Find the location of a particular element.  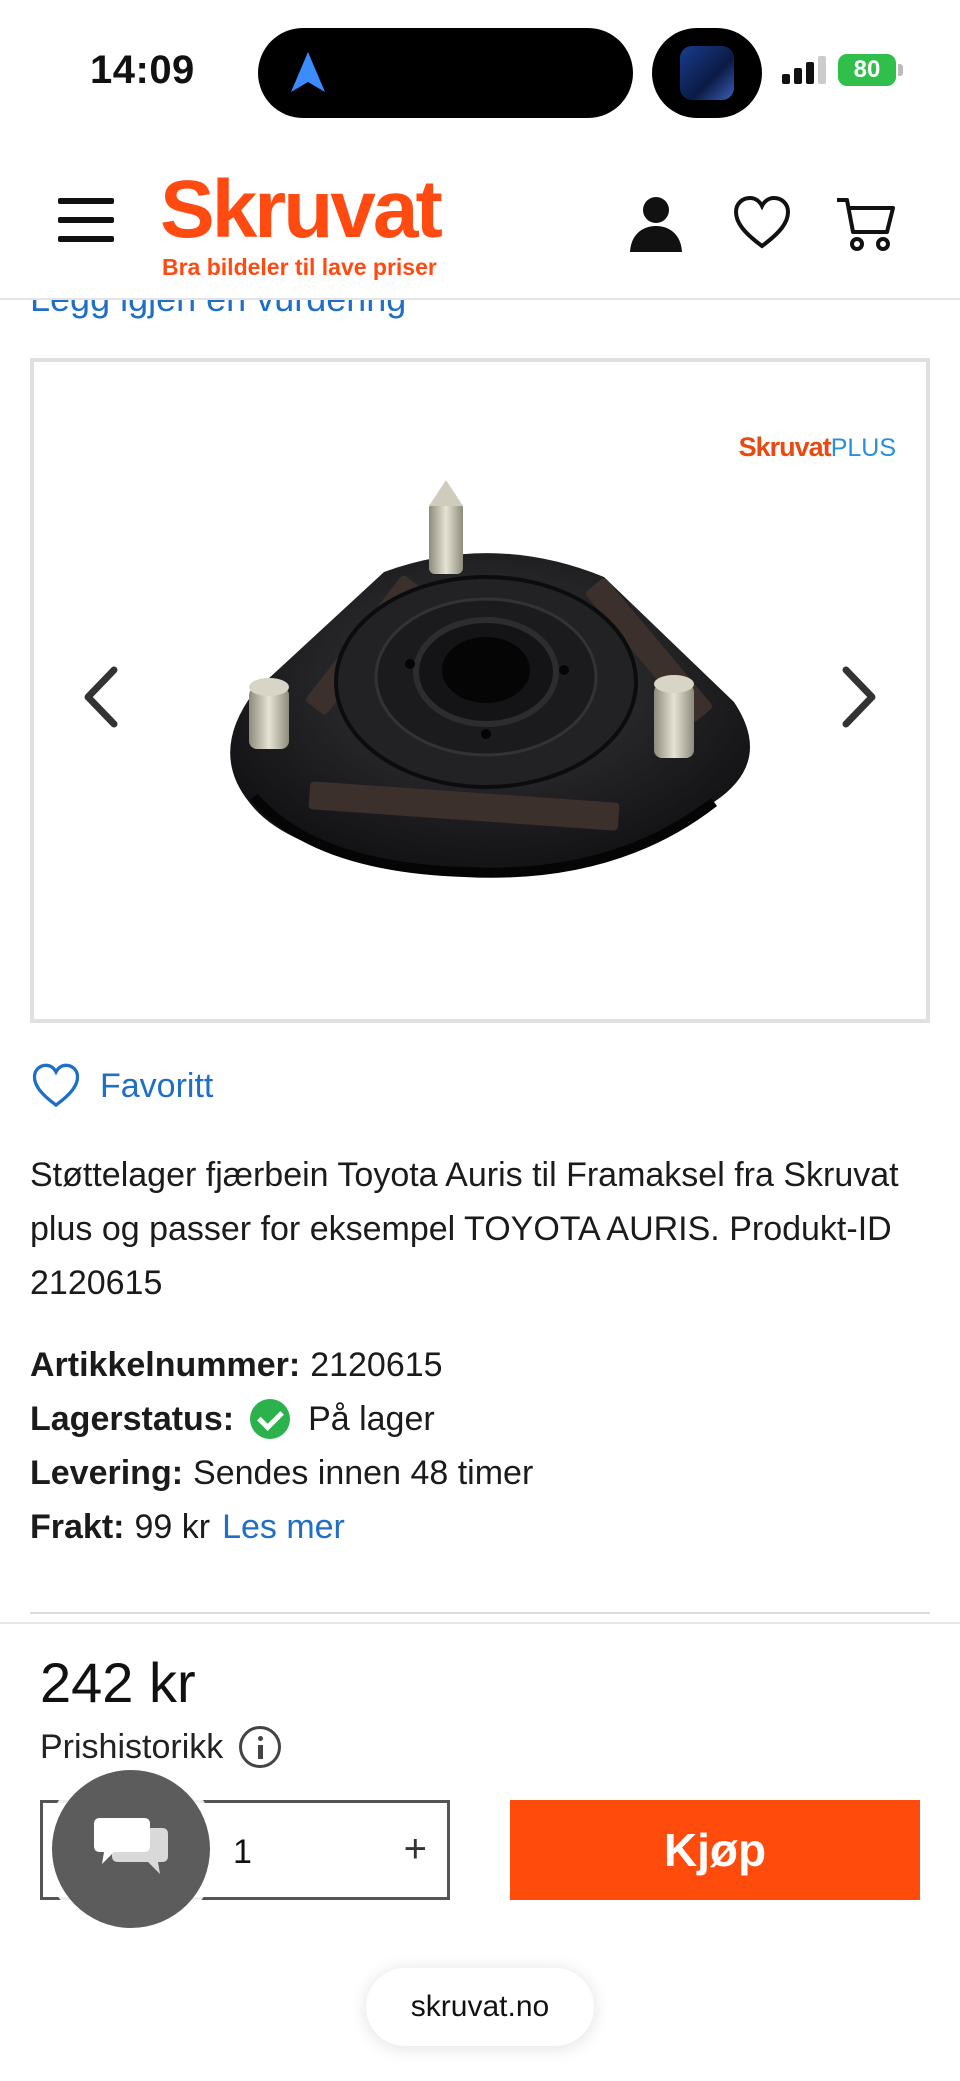

cellular-signal-icon is located at coordinates (804, 70).